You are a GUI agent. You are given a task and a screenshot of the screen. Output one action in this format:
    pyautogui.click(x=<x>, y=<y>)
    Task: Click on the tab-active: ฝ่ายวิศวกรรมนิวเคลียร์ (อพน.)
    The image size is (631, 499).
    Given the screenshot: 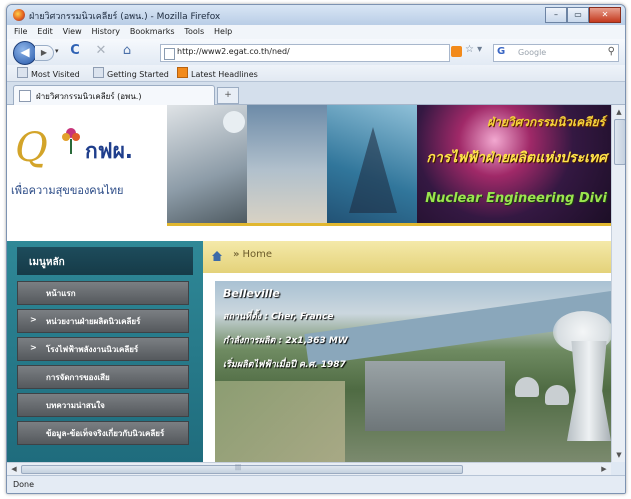 What is the action you would take?
    pyautogui.click(x=114, y=95)
    